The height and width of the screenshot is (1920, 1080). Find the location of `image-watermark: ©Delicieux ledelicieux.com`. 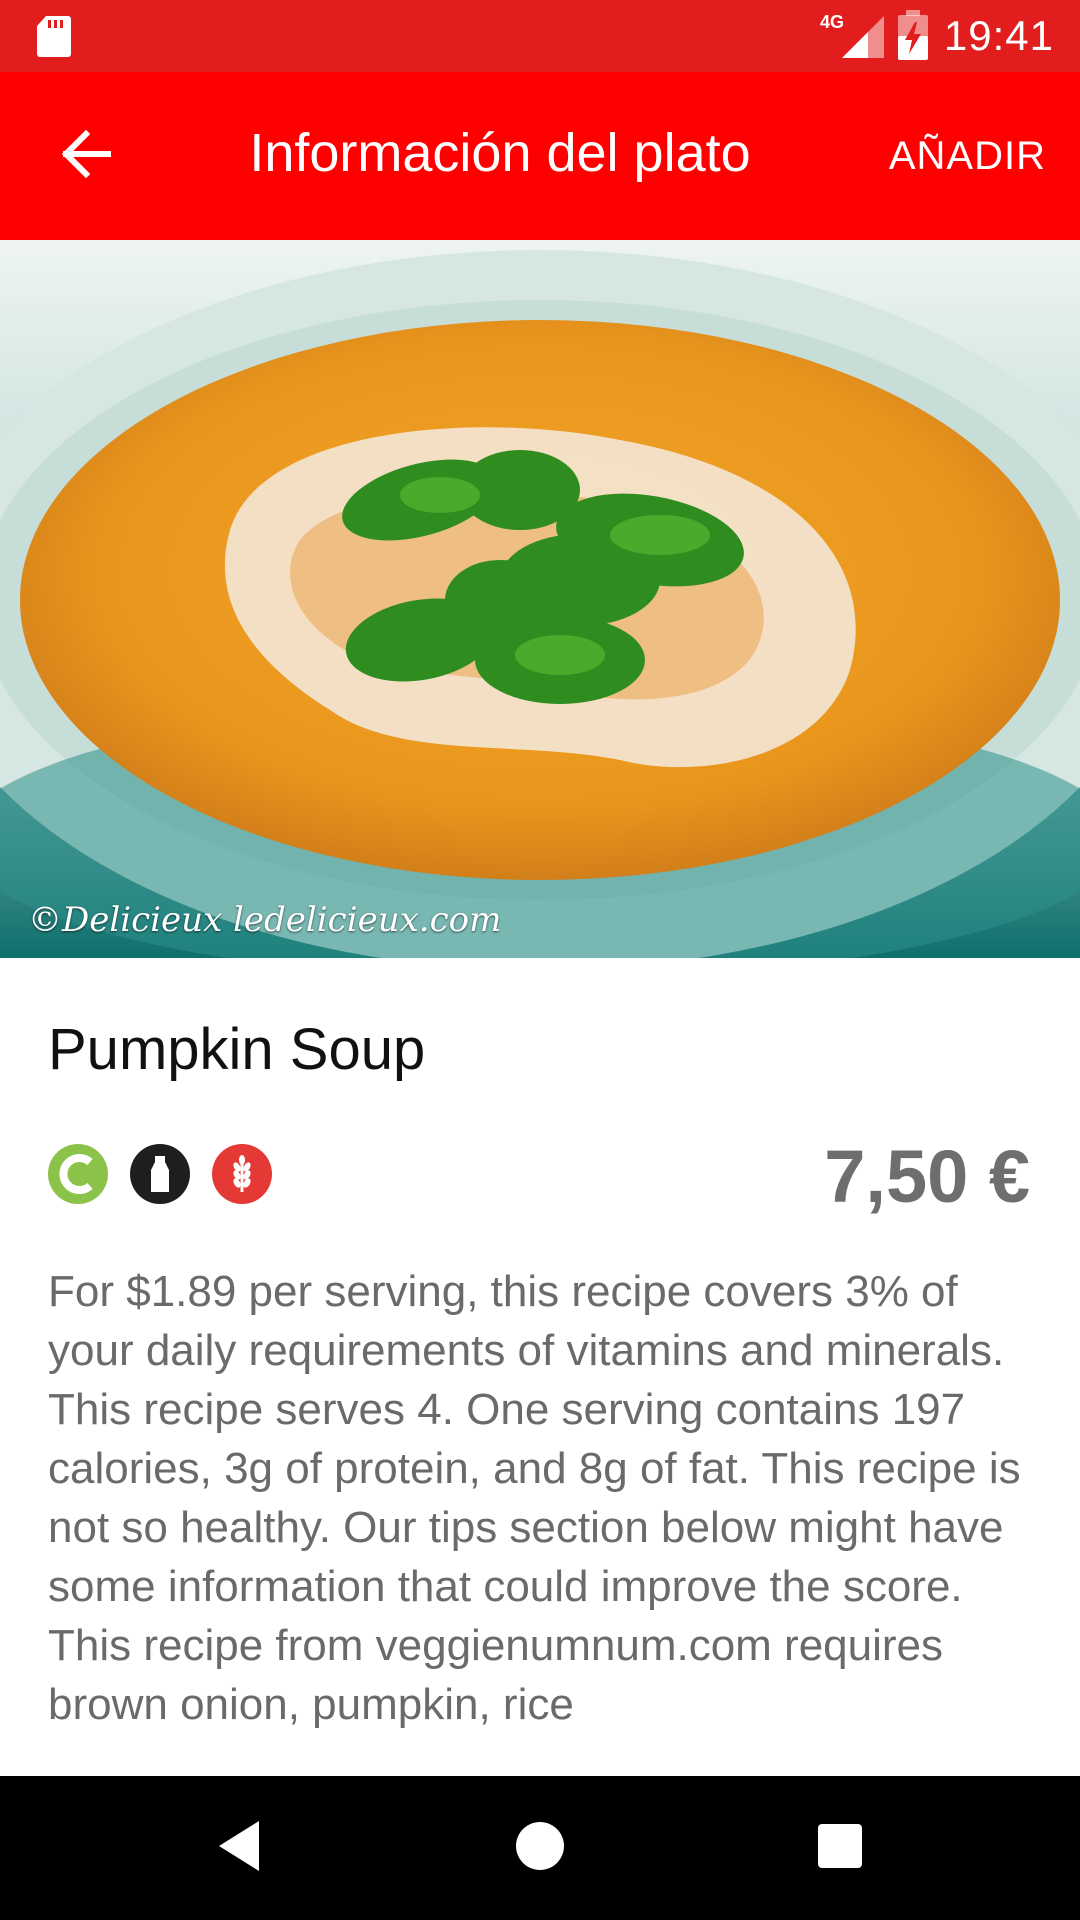

image-watermark: ©Delicieux ledelicieux.com is located at coordinates (265, 920).